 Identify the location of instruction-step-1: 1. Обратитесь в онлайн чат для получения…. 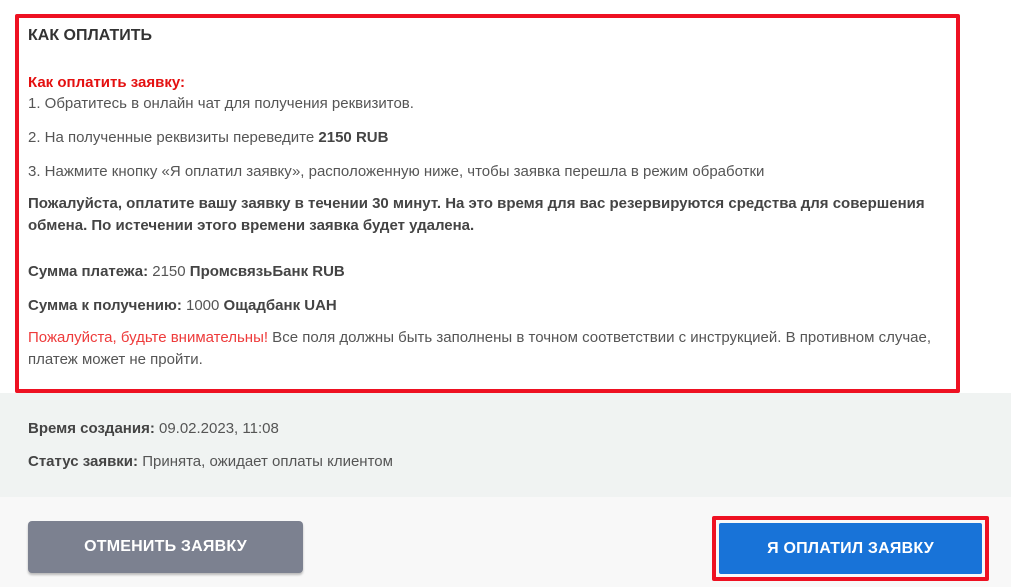
(221, 103).